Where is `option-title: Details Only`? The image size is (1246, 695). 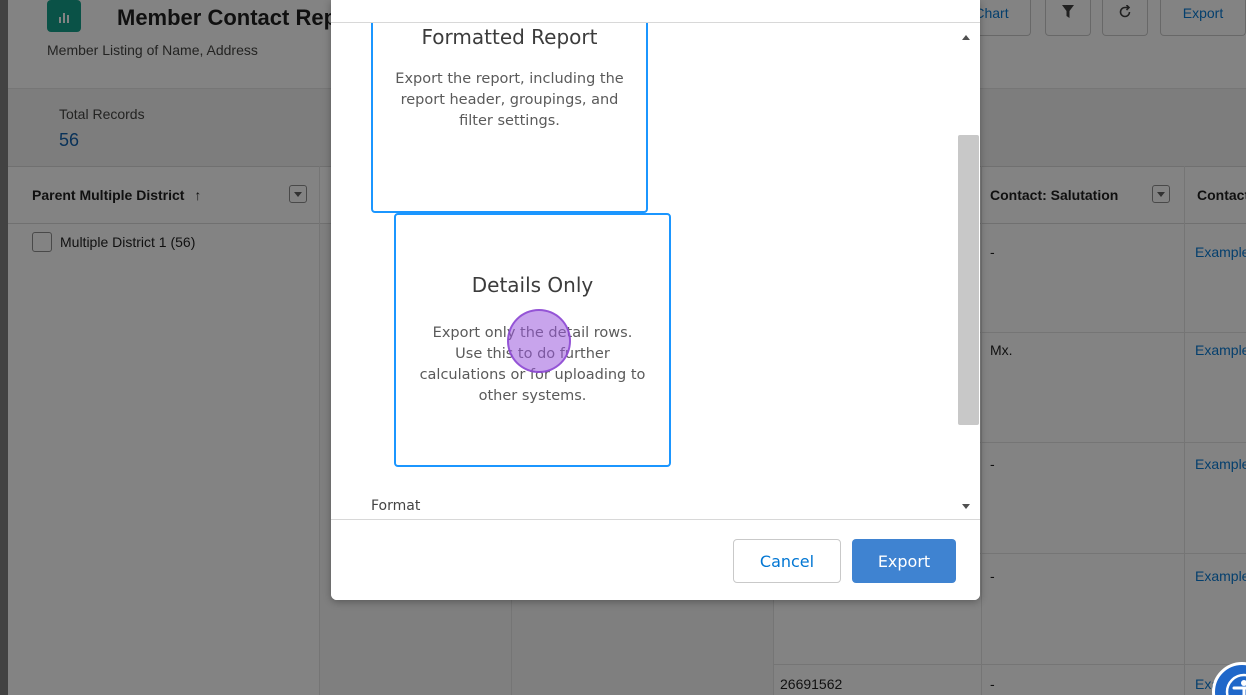
option-title: Details Only is located at coordinates (532, 285).